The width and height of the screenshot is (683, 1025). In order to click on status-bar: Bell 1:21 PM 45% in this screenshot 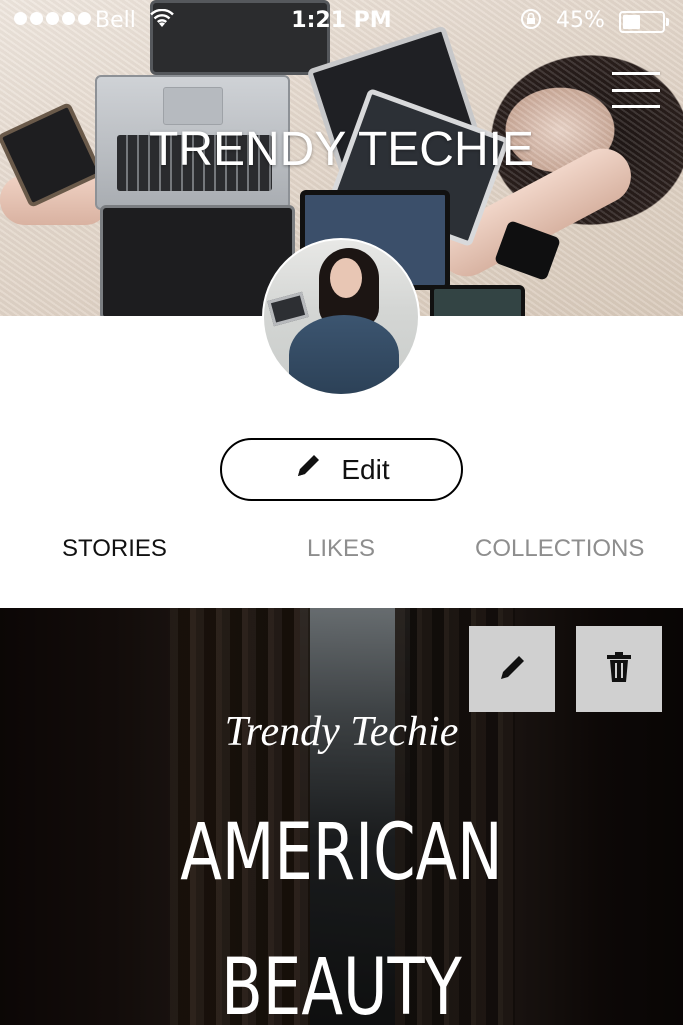, I will do `click(341, 21)`.